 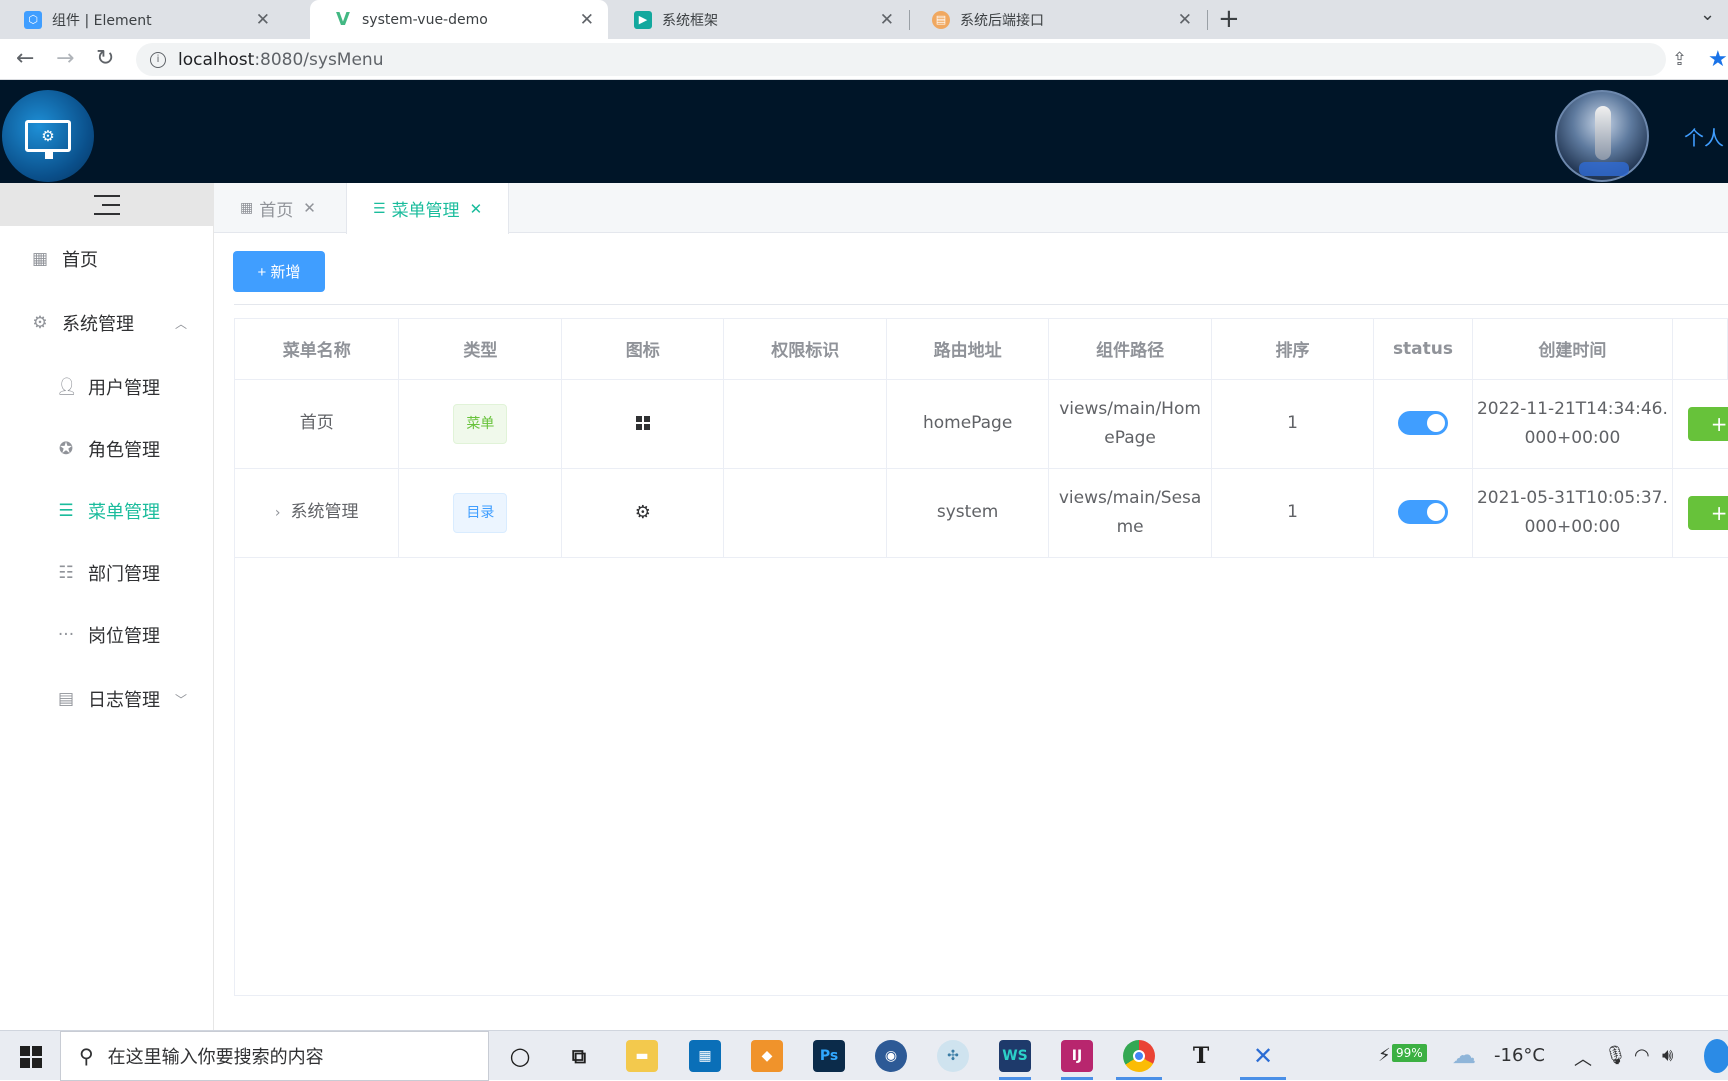 What do you see at coordinates (317, 424) in the screenshot?
I see `cell-name: 首页` at bounding box center [317, 424].